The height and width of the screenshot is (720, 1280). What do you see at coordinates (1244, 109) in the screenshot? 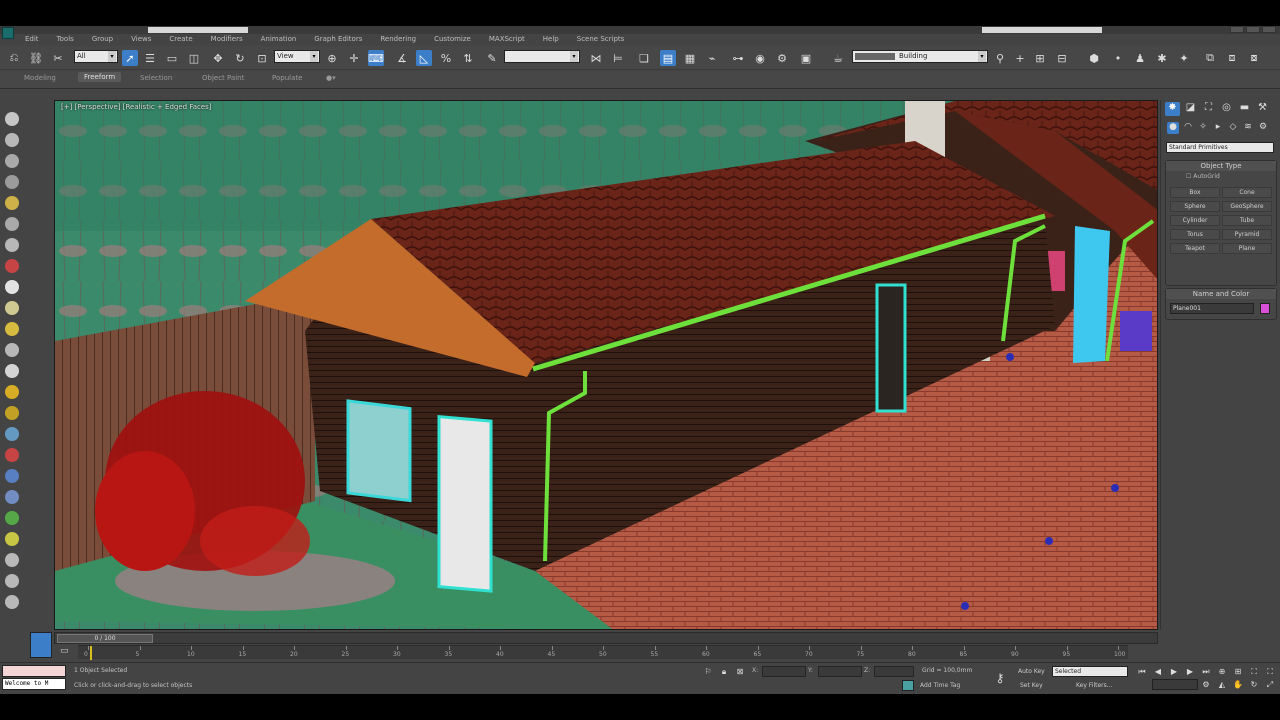
I see `display-tab-icon: ▬` at bounding box center [1244, 109].